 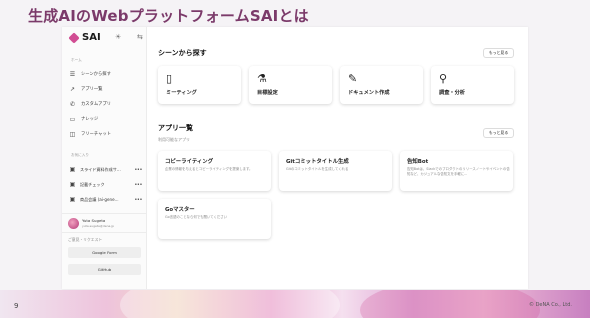 I want to click on app-card-title: コピーライティング, so click(x=189, y=162).